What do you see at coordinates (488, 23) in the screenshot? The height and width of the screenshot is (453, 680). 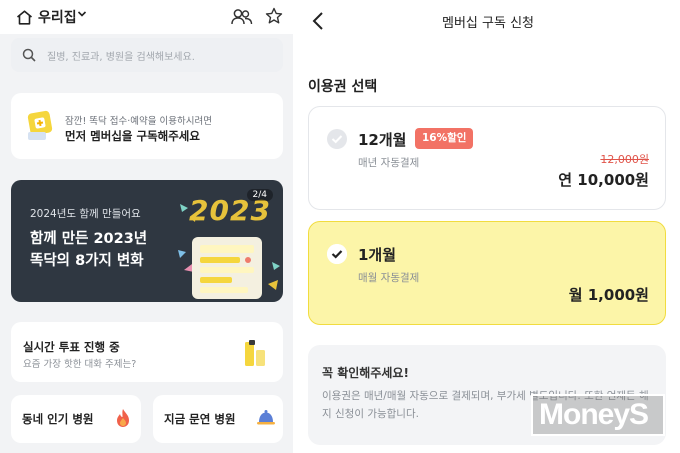 I see `page-title: 멤버십 구독 신청` at bounding box center [488, 23].